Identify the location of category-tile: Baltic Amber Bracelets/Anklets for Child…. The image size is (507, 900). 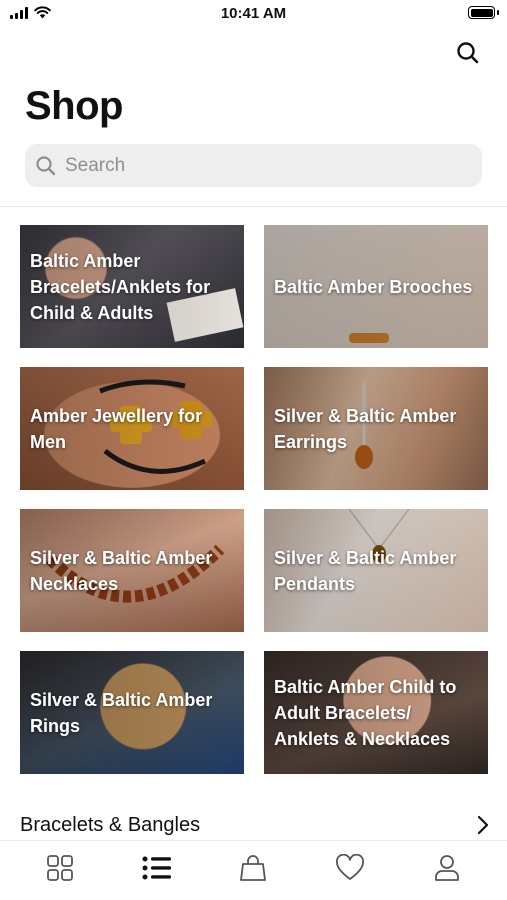
(132, 286).